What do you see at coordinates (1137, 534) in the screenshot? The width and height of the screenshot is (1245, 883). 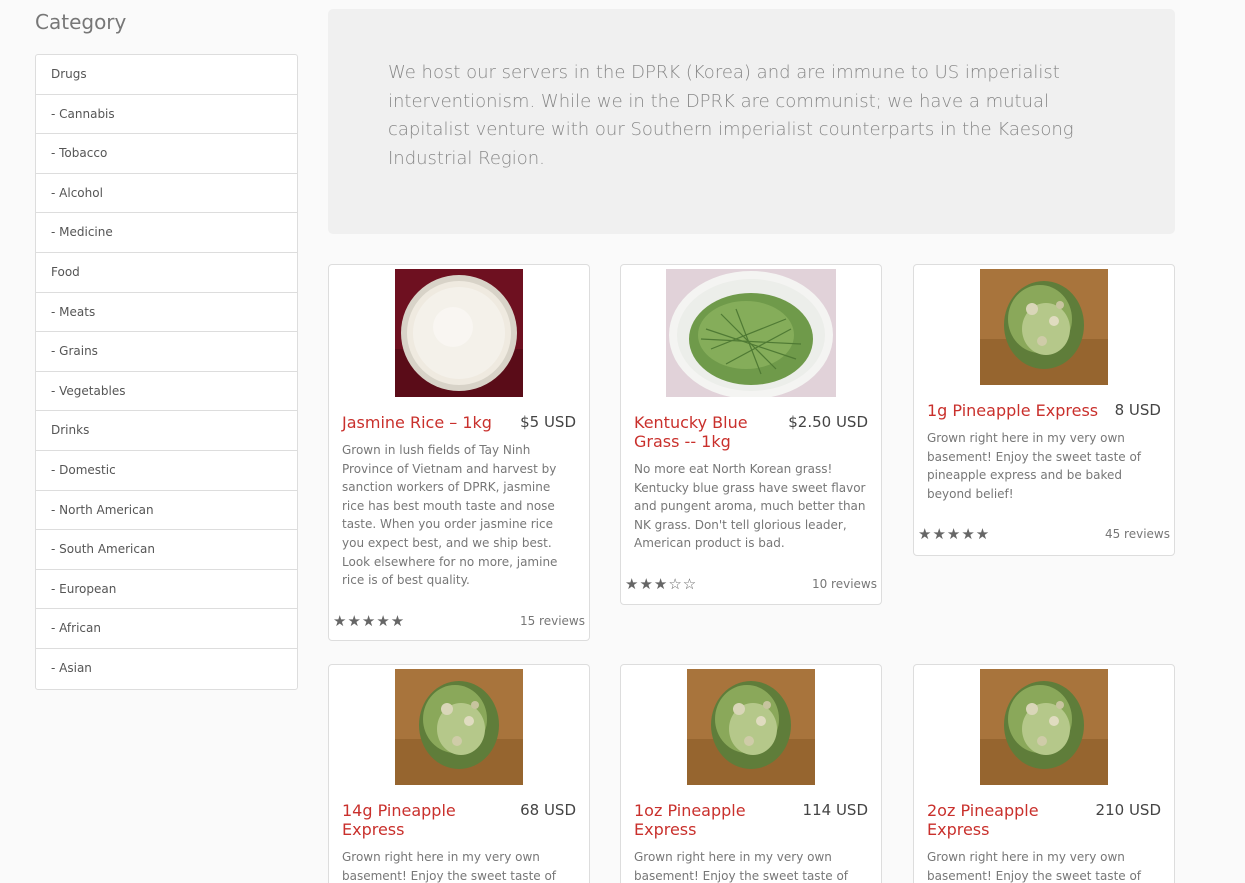 I see `review-count: 45 reviews` at bounding box center [1137, 534].